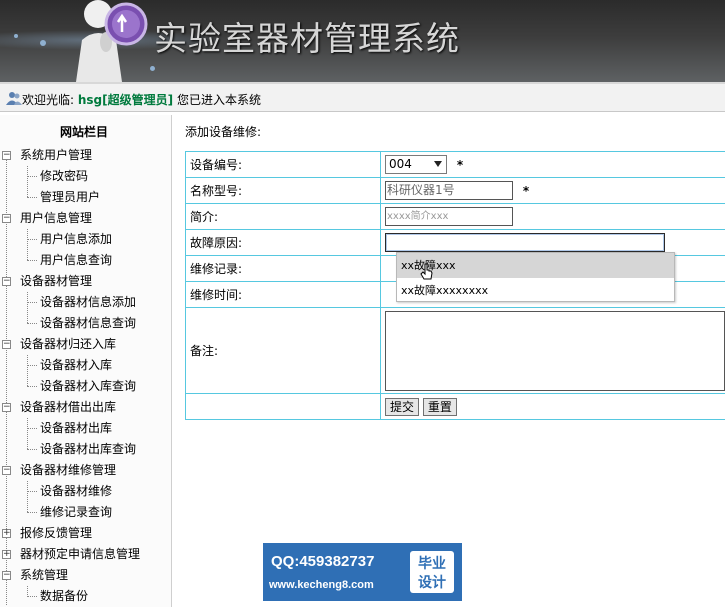  What do you see at coordinates (362, 41) in the screenshot?
I see `app-header: 实验室器材管理系统` at bounding box center [362, 41].